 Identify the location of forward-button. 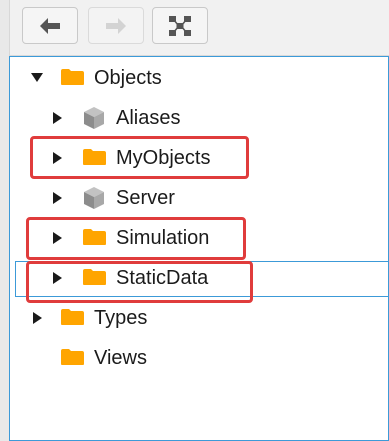
(116, 25).